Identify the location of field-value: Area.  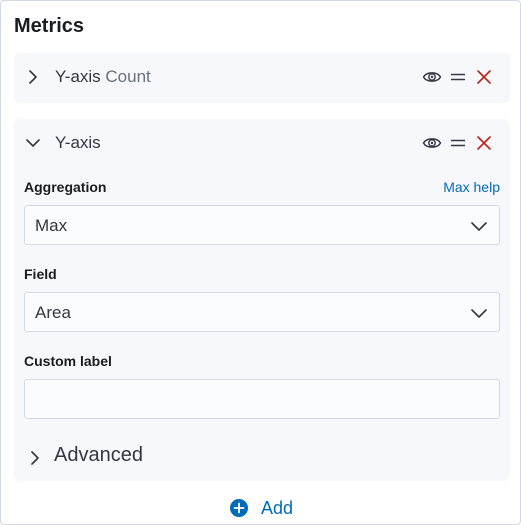
(53, 312).